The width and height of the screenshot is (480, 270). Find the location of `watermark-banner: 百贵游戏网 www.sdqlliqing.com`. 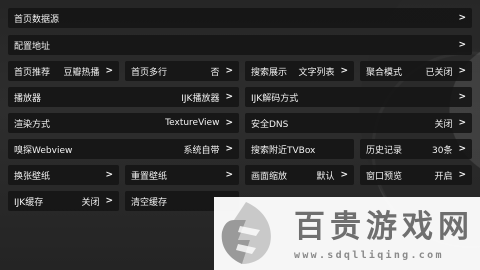

watermark-banner: 百贵游戏网 www.sdqlliqing.com is located at coordinates (347, 233).